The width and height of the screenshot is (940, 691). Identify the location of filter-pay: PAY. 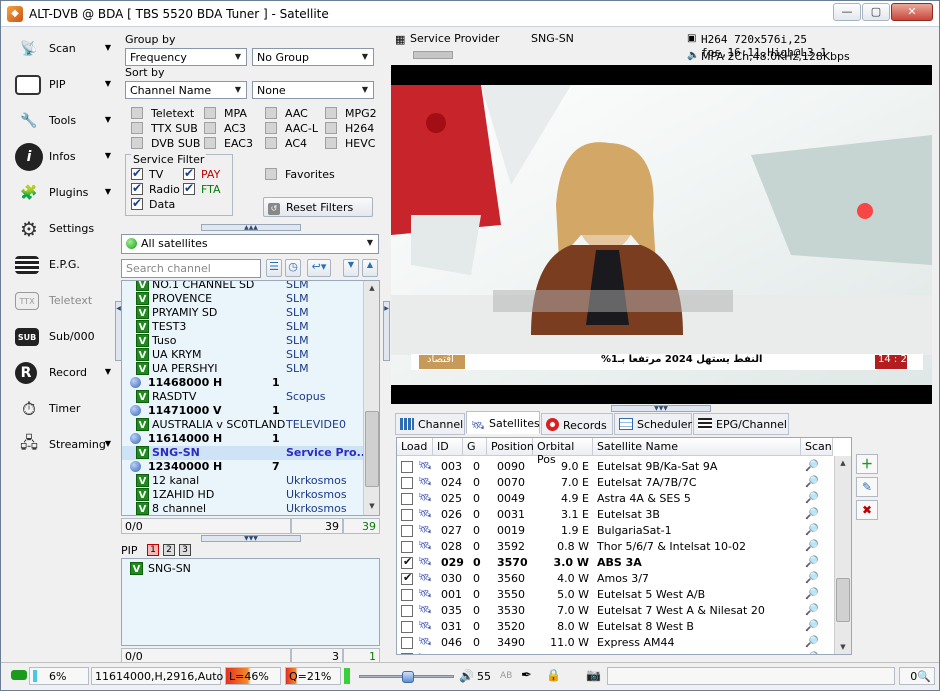
(201, 174).